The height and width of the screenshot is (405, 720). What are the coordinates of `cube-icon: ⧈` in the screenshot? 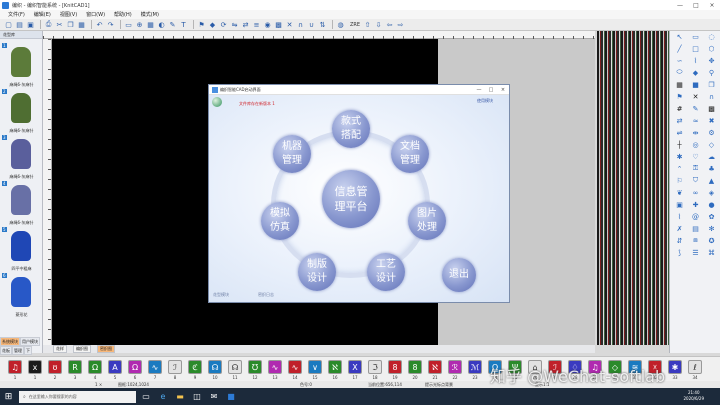 It's located at (695, 240).